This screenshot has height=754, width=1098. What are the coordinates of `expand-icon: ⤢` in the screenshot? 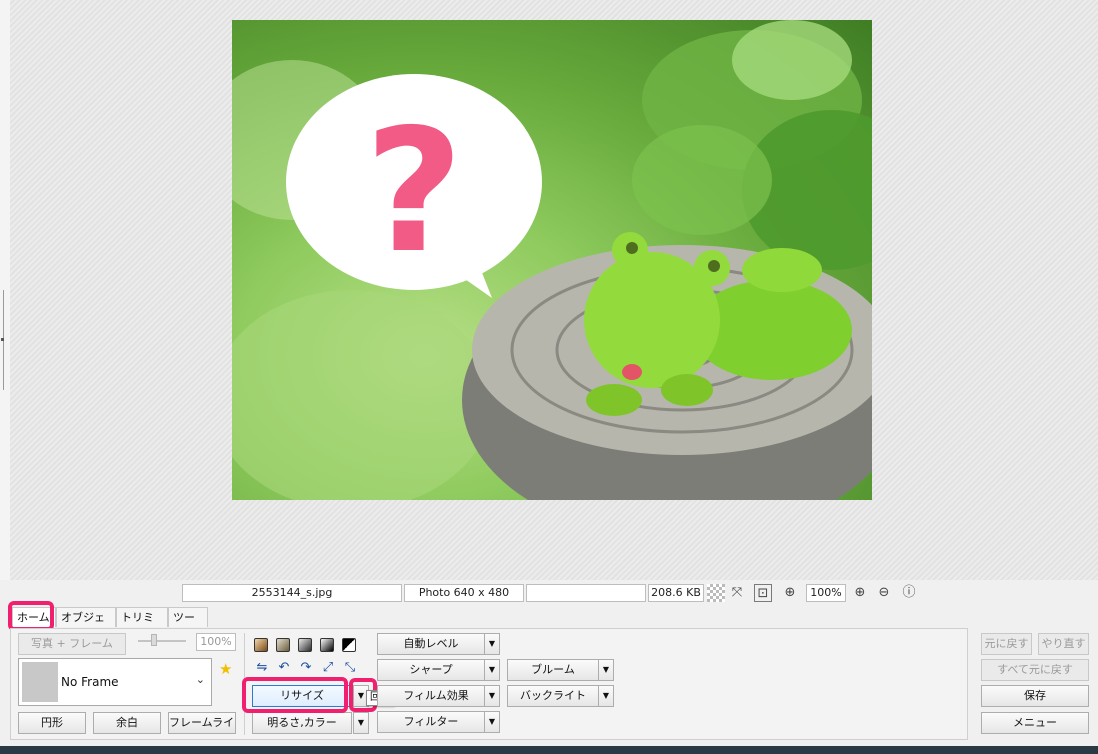 It's located at (328, 668).